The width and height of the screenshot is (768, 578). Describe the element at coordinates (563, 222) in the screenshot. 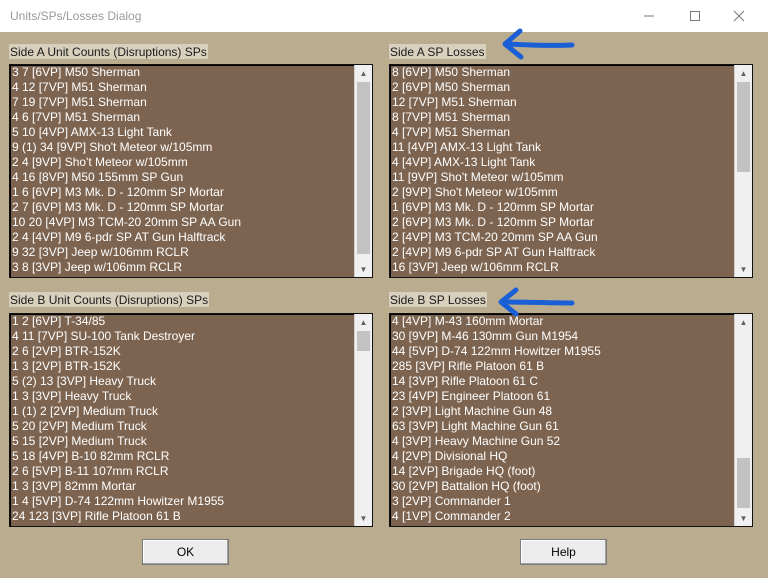

I see `list-item: 2 [6VP] M3 Mk. D - 120mm SP Mortar` at that location.